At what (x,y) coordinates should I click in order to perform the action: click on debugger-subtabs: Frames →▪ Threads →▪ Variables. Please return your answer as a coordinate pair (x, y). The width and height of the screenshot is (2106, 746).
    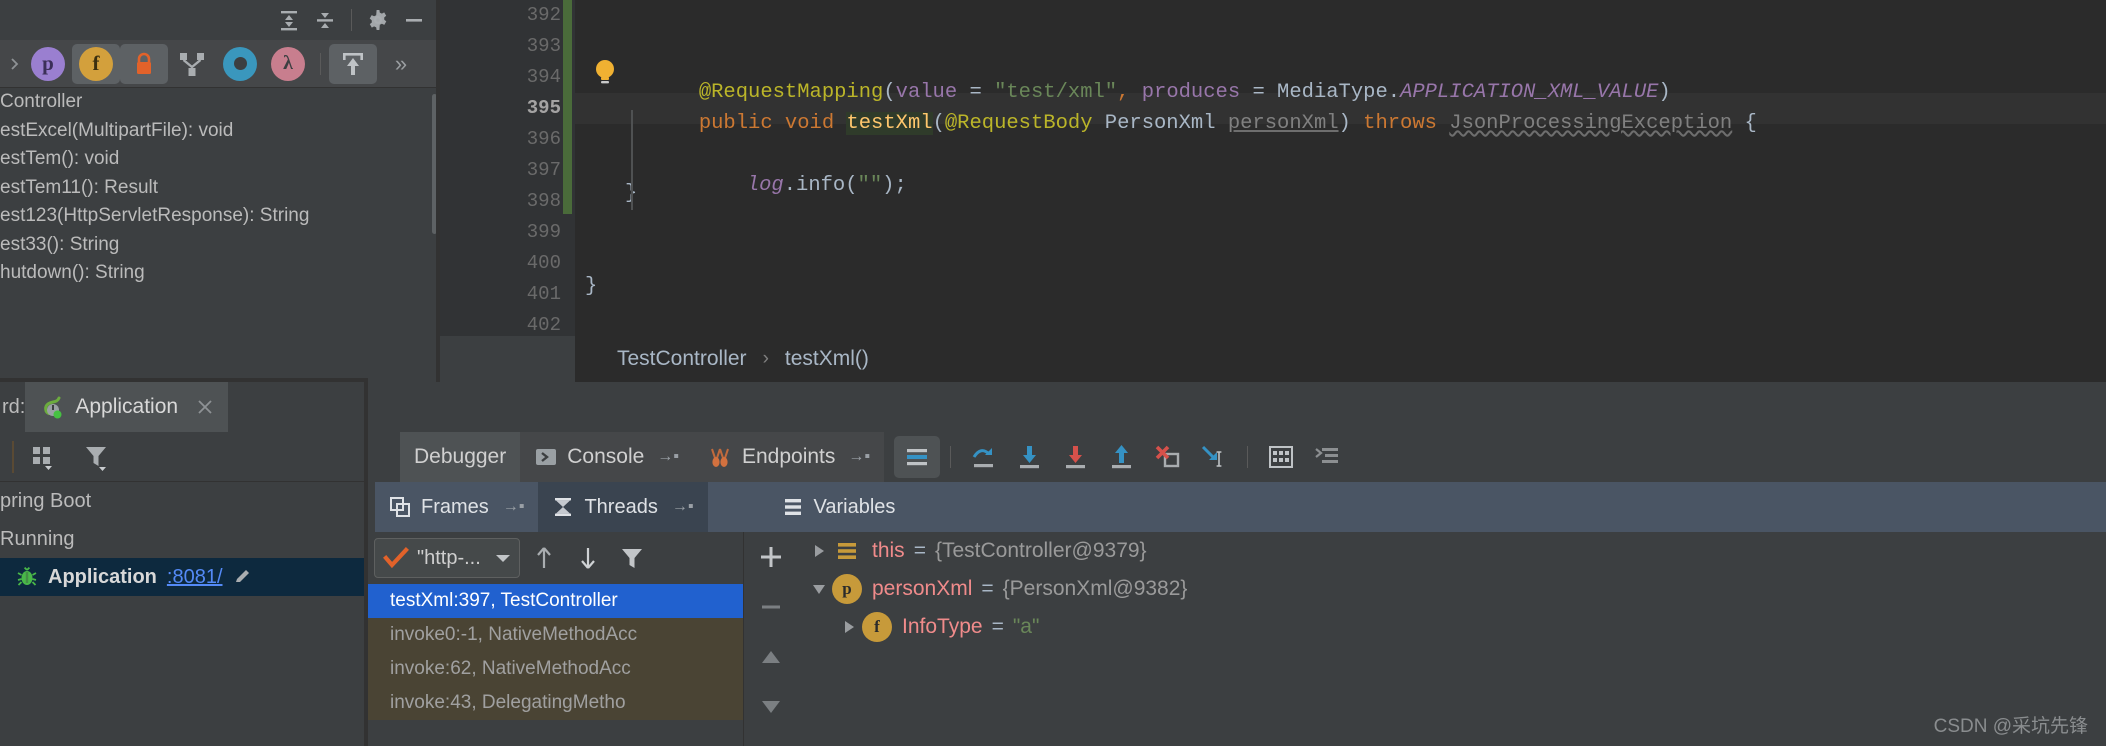
    Looking at the image, I should click on (1237, 507).